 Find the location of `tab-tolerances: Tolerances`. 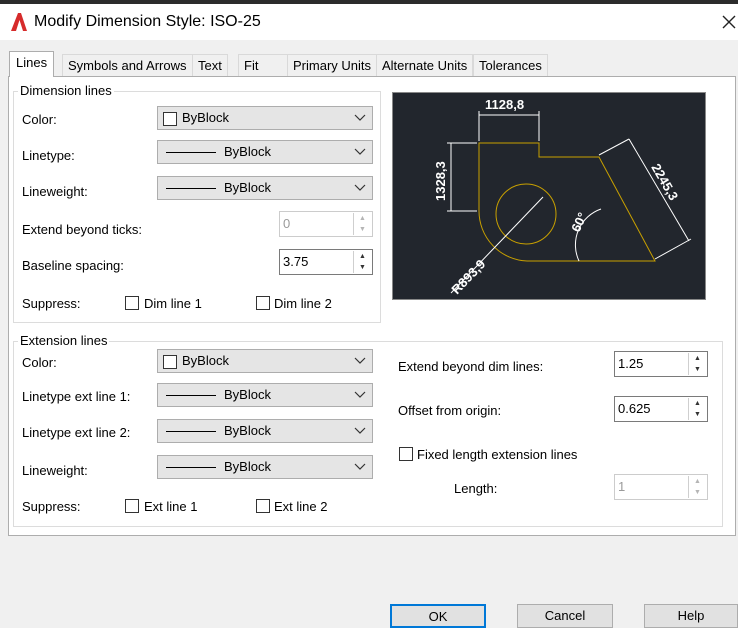

tab-tolerances: Tolerances is located at coordinates (510, 65).